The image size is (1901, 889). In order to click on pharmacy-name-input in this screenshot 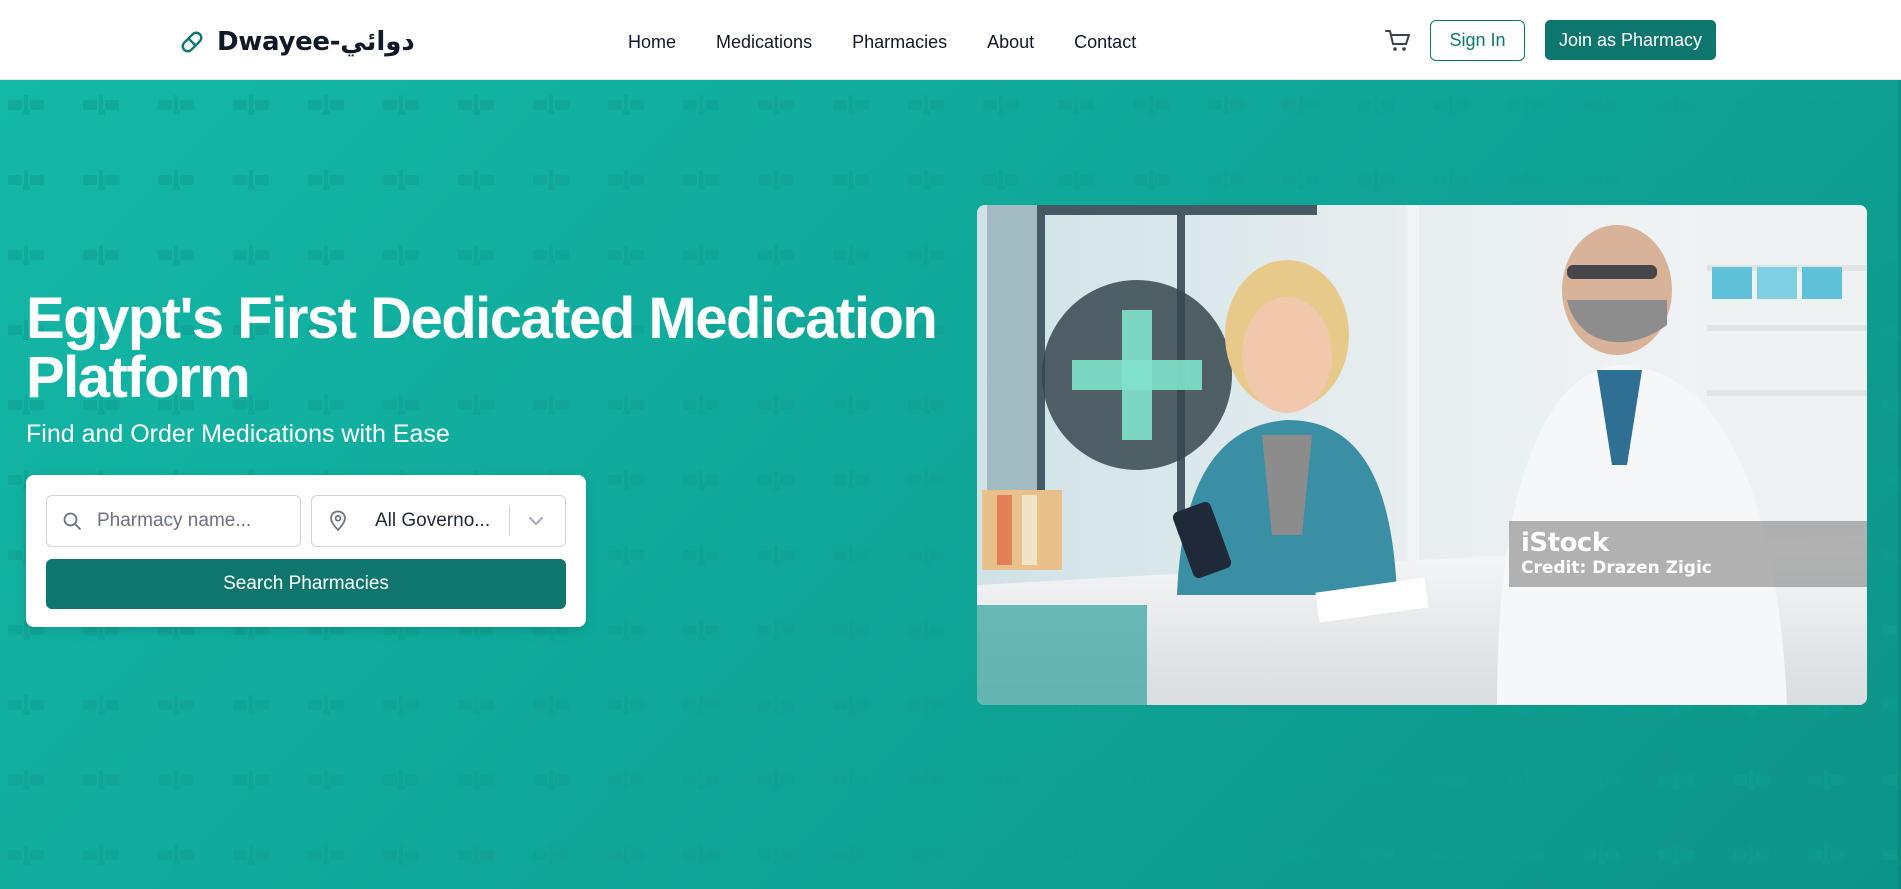, I will do `click(192, 521)`.